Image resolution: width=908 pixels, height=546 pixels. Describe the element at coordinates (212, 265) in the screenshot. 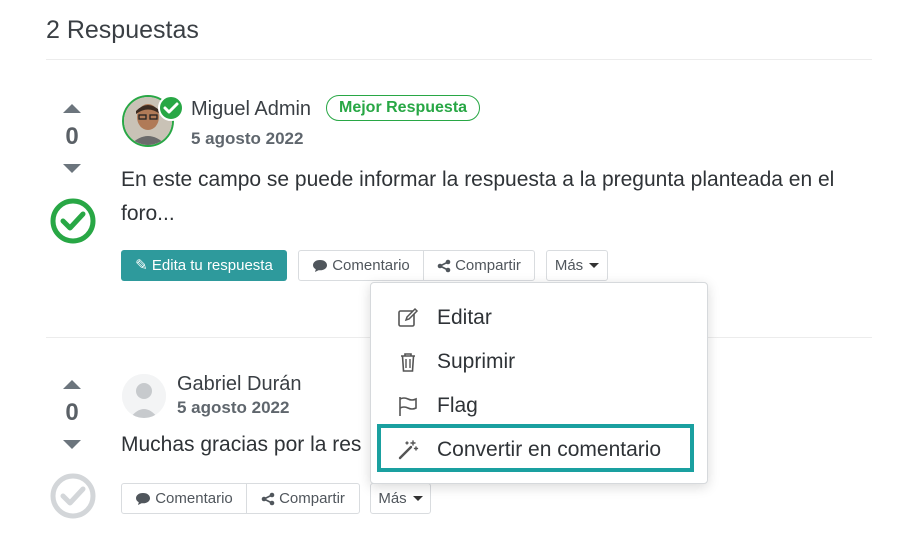

I see `edit-answer-label: Edita tu respuesta` at that location.